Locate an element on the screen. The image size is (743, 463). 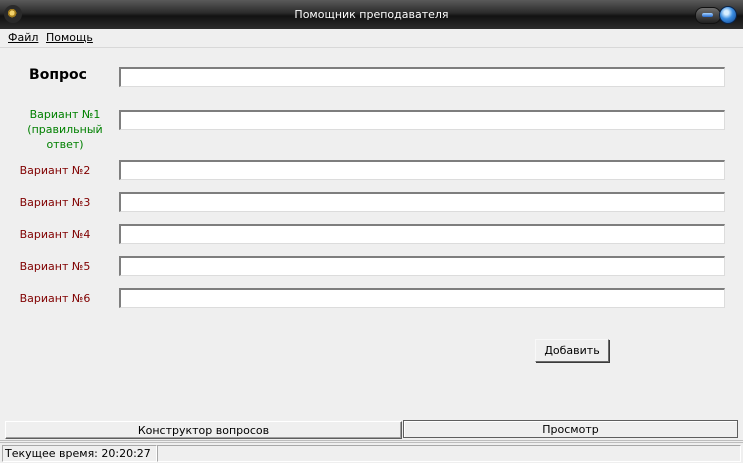
menu-help-label: Помощь is located at coordinates (69, 37).